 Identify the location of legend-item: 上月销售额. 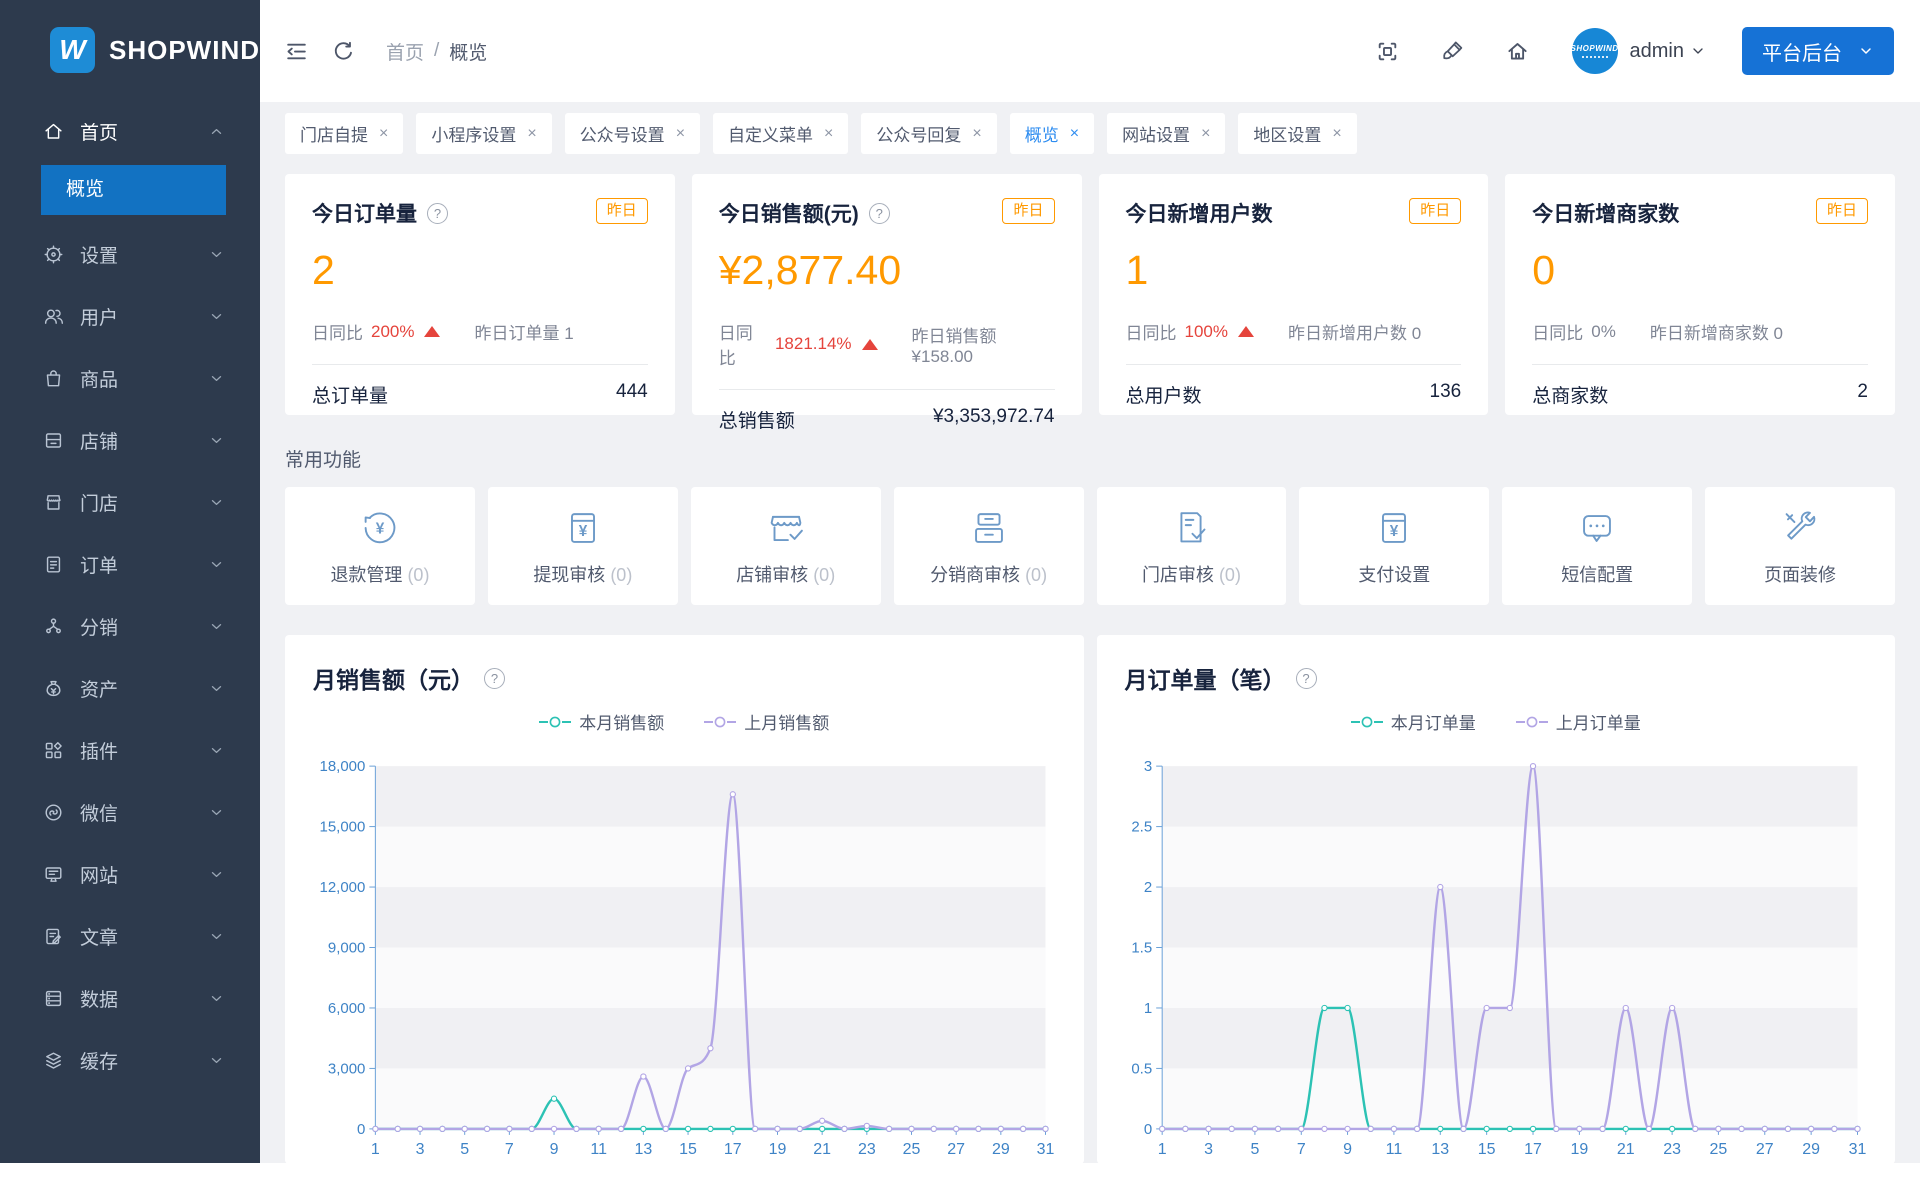
(766, 721).